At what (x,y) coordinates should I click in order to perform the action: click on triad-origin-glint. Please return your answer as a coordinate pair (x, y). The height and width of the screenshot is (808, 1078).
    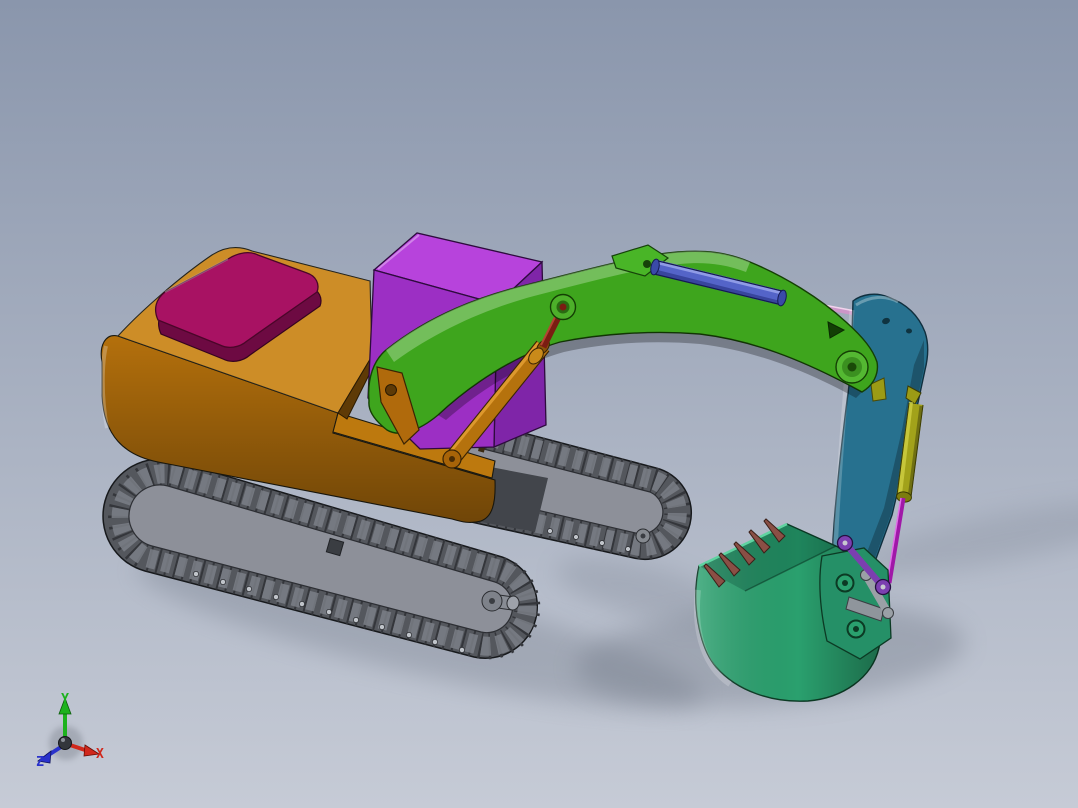
    Looking at the image, I should click on (63, 740).